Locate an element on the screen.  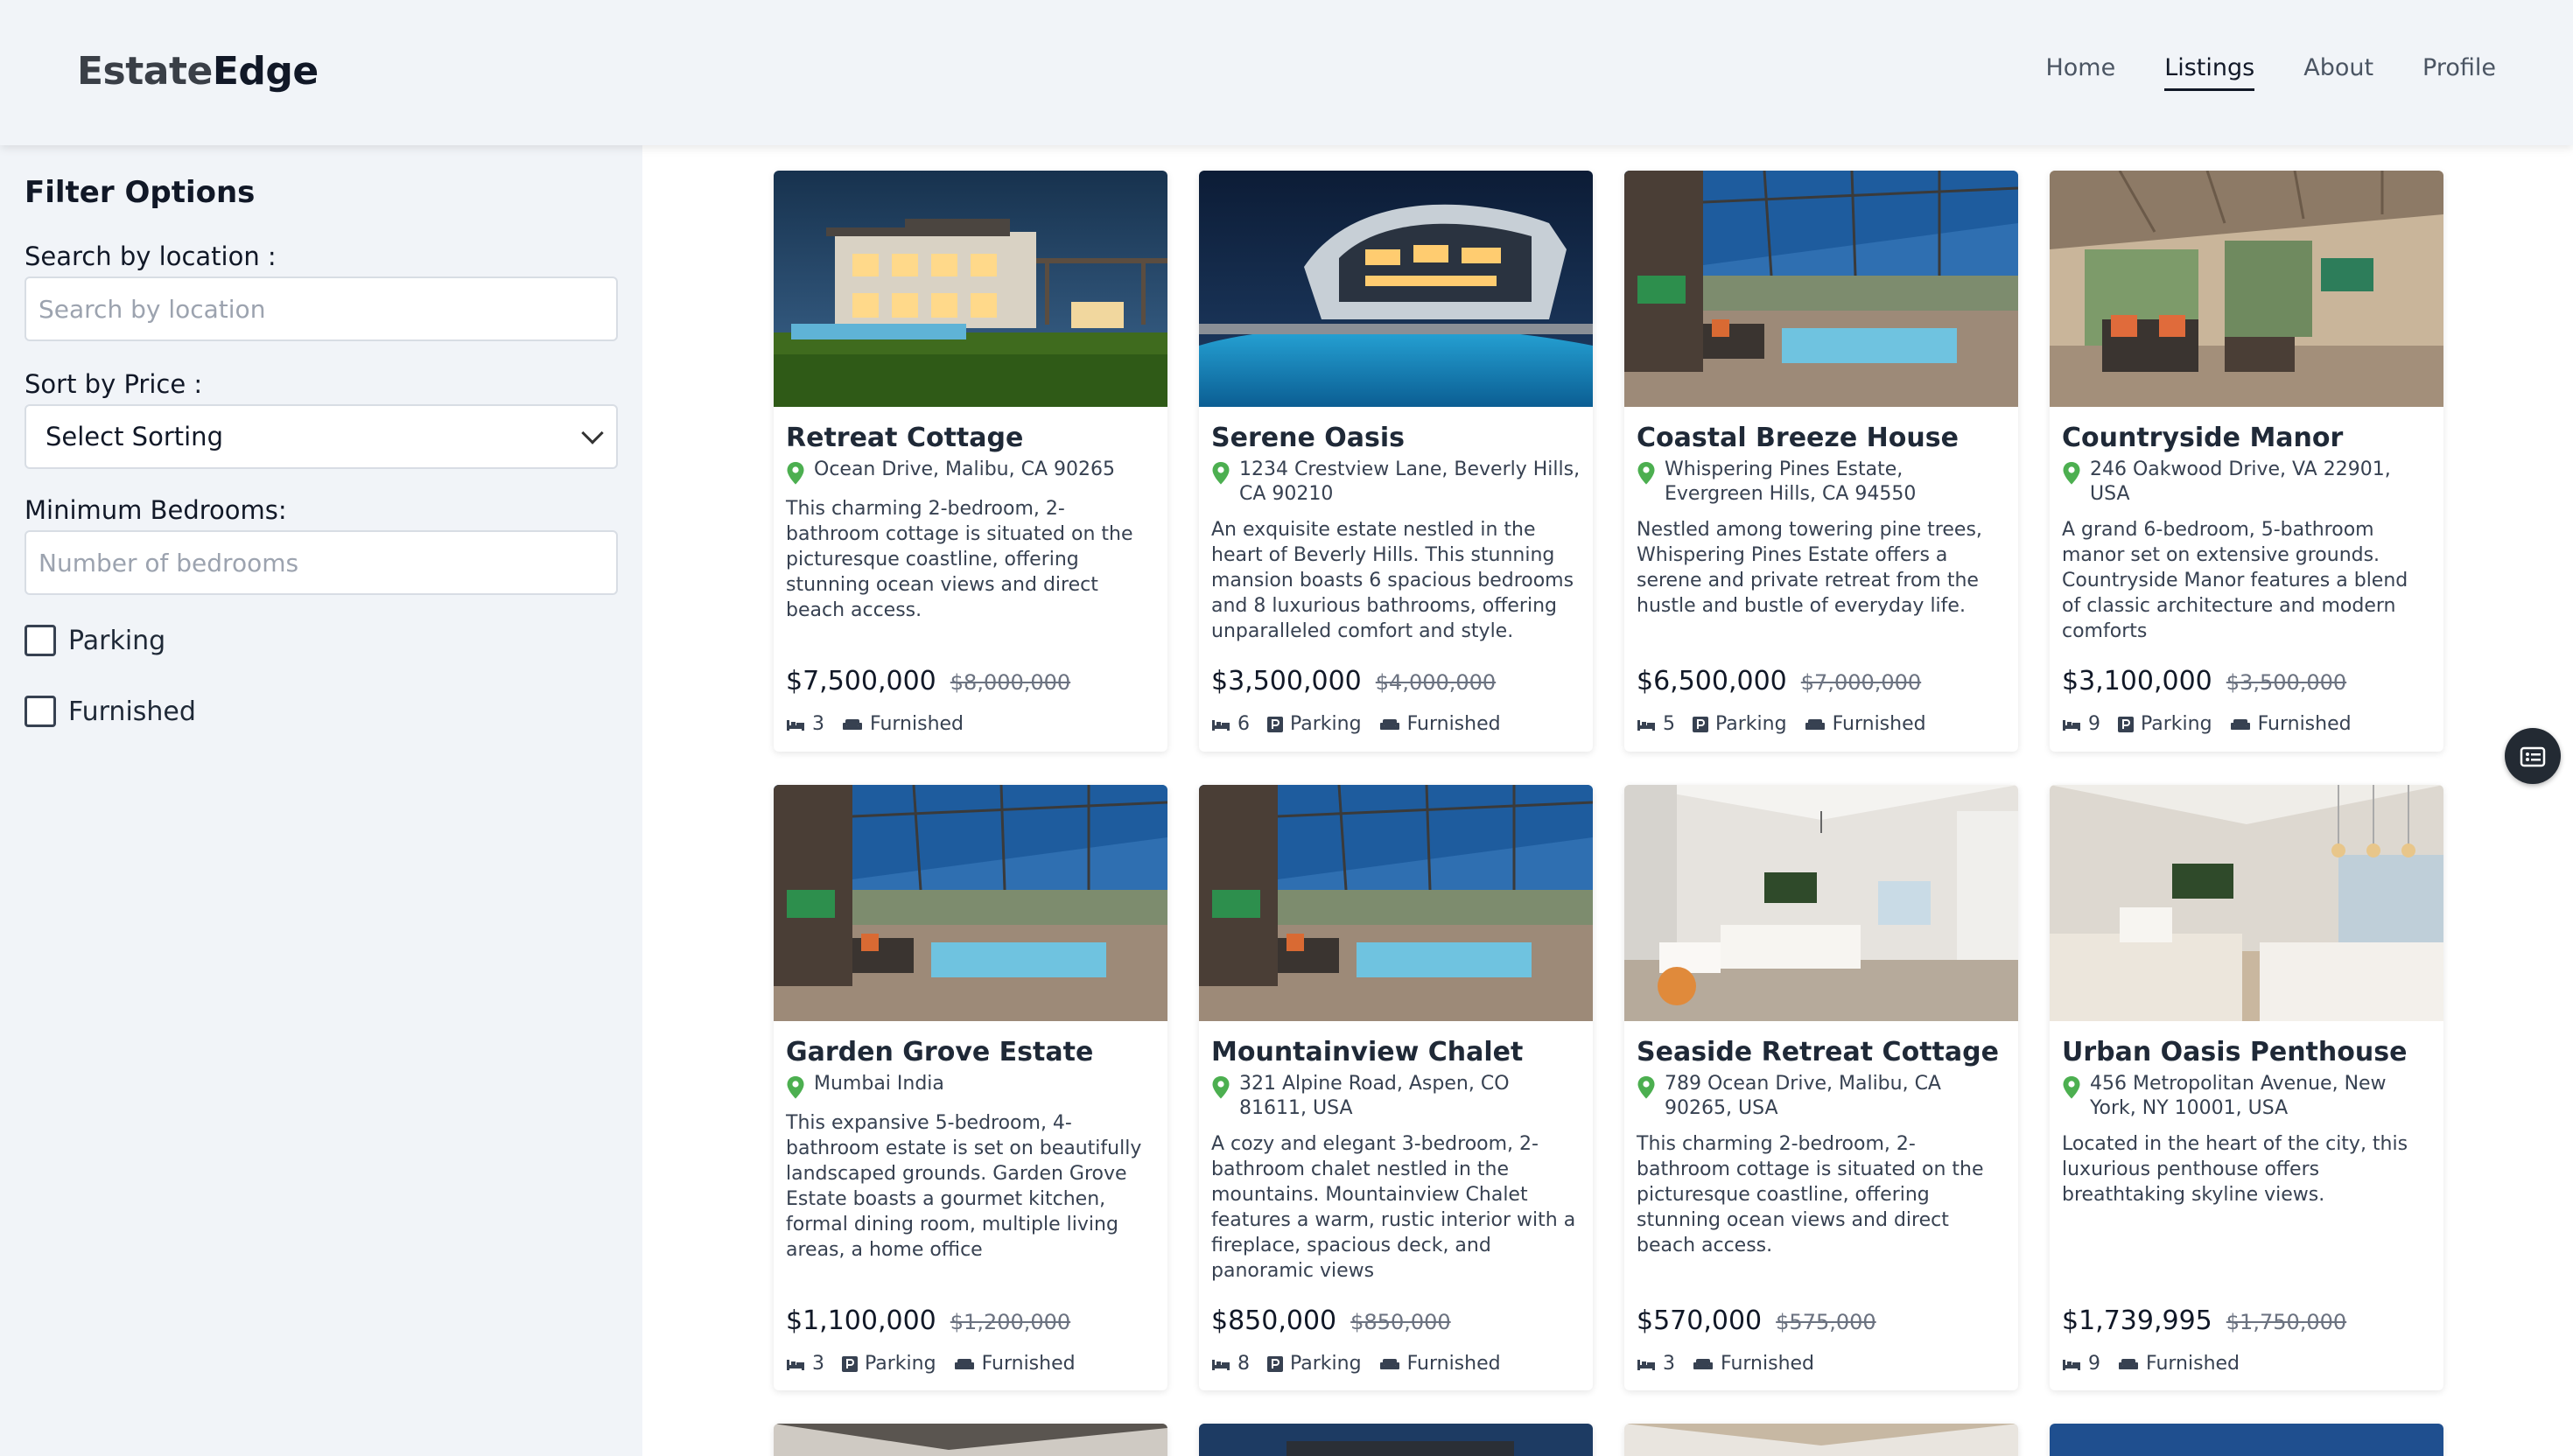
listing-price: $7,500,000 is located at coordinates (861, 681).